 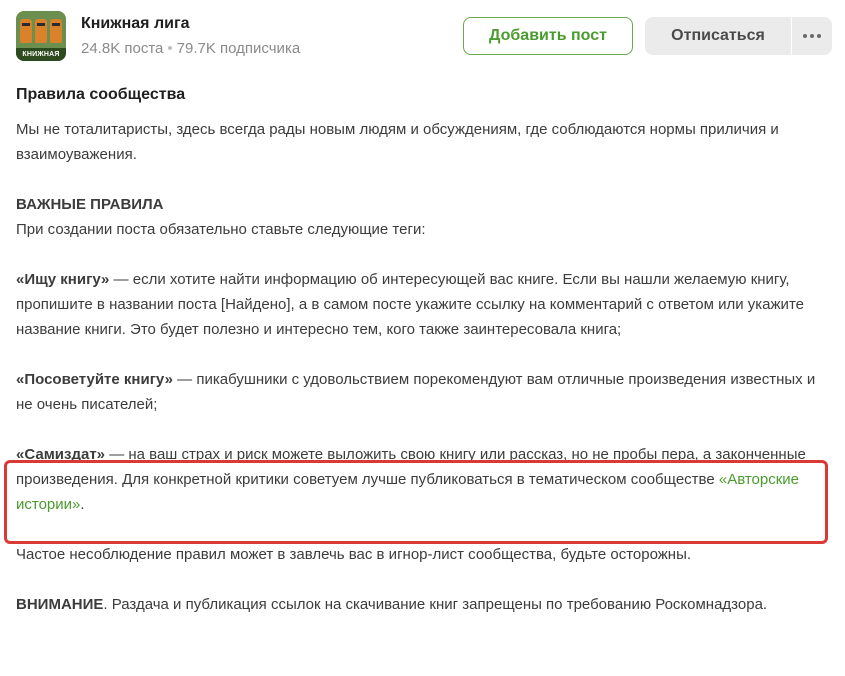 What do you see at coordinates (135, 24) in the screenshot?
I see `community-name: Книжная лига` at bounding box center [135, 24].